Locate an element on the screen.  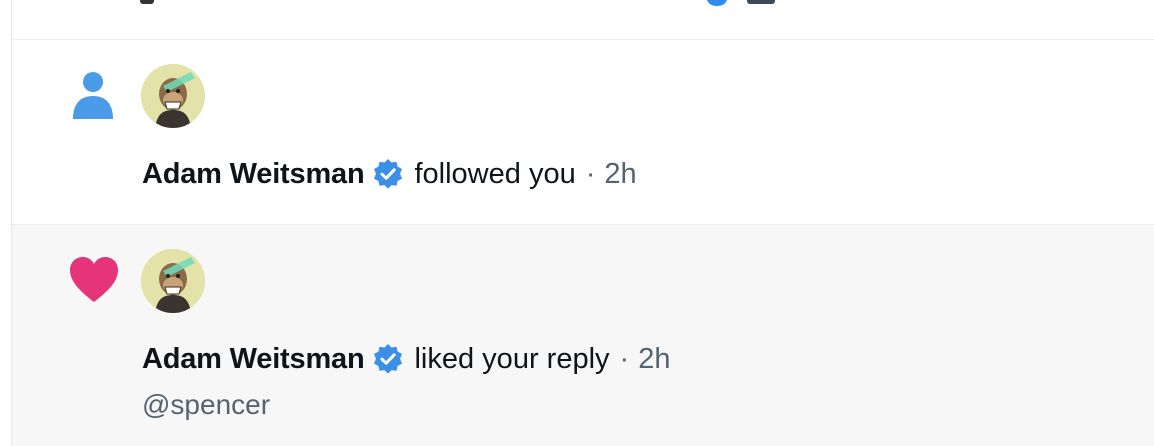
notification-text: Adam Weitsman followed you · 2h is located at coordinates (389, 174).